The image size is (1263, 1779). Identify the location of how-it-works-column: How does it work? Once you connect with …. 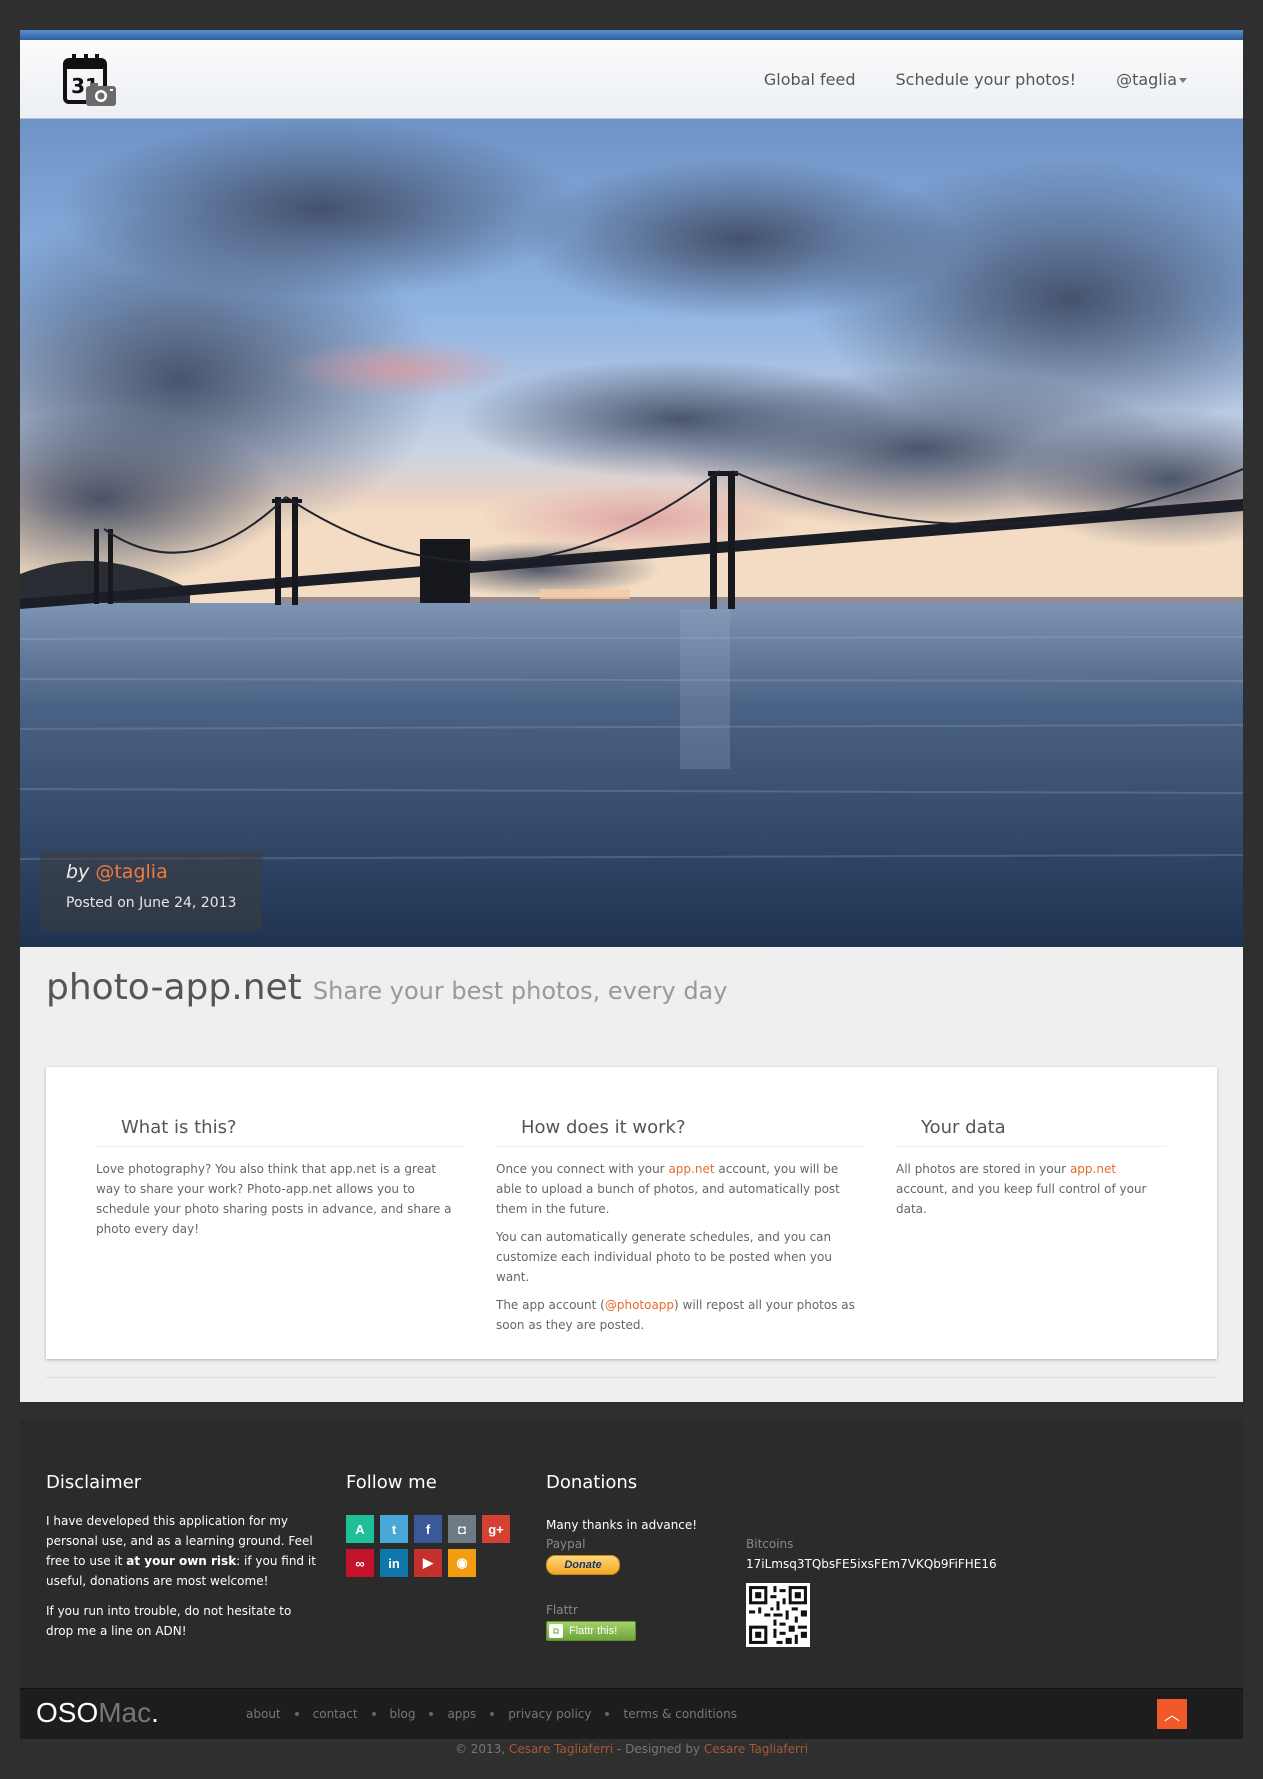
(680, 1226).